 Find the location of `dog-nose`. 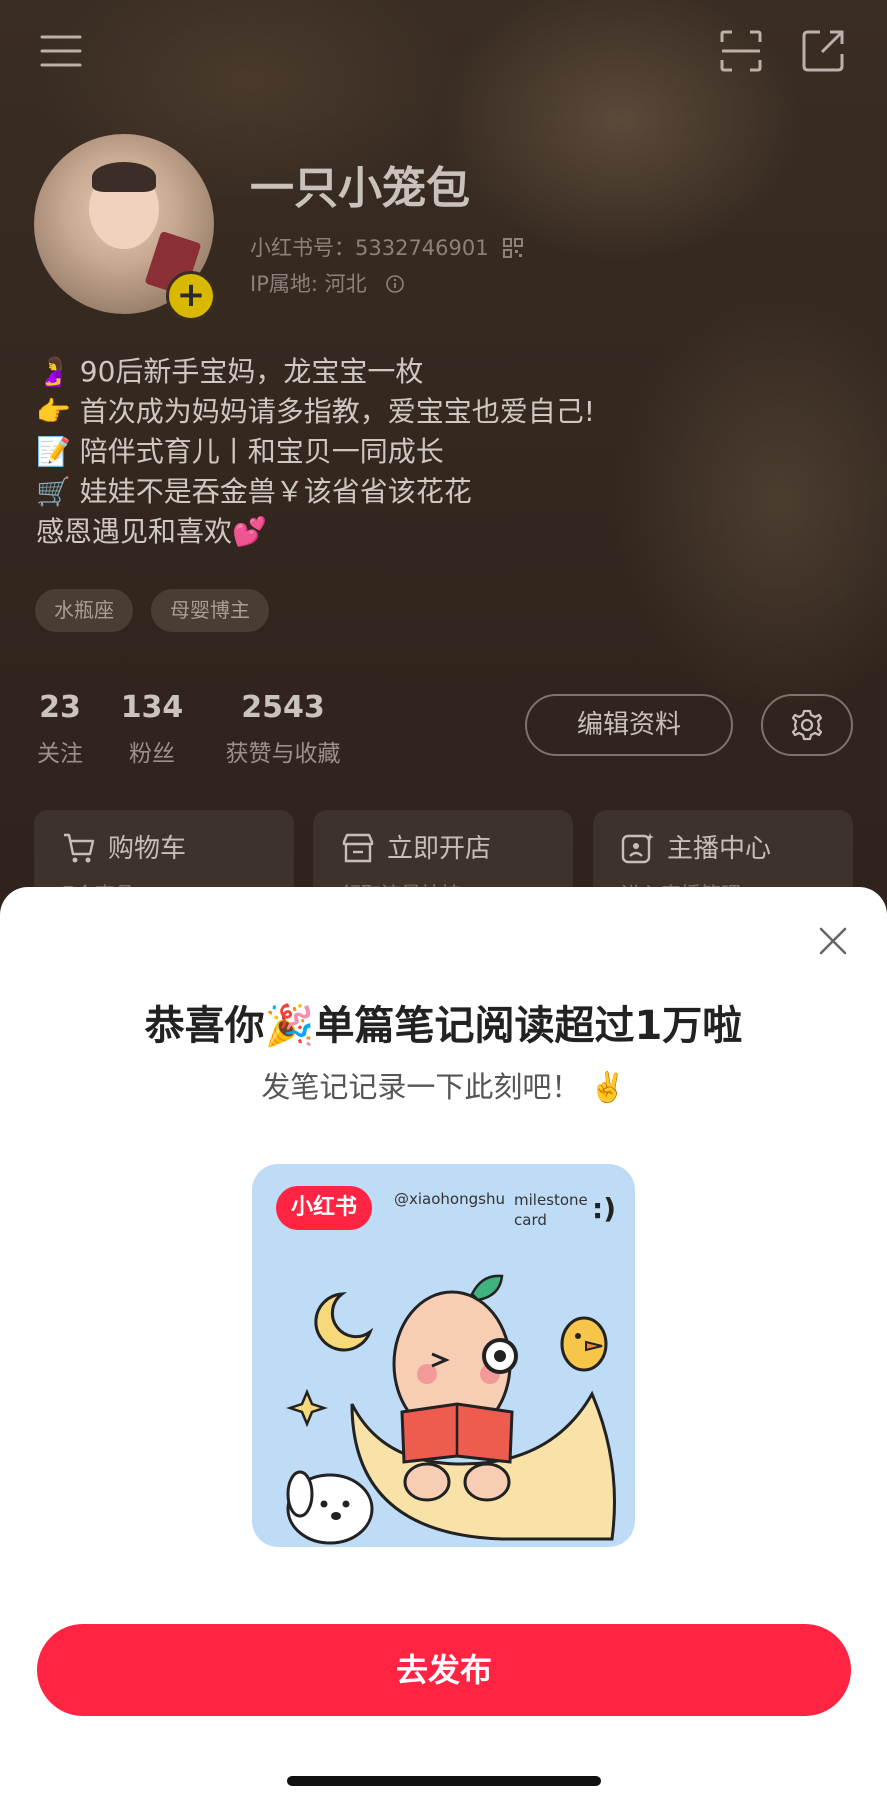

dog-nose is located at coordinates (336, 1516).